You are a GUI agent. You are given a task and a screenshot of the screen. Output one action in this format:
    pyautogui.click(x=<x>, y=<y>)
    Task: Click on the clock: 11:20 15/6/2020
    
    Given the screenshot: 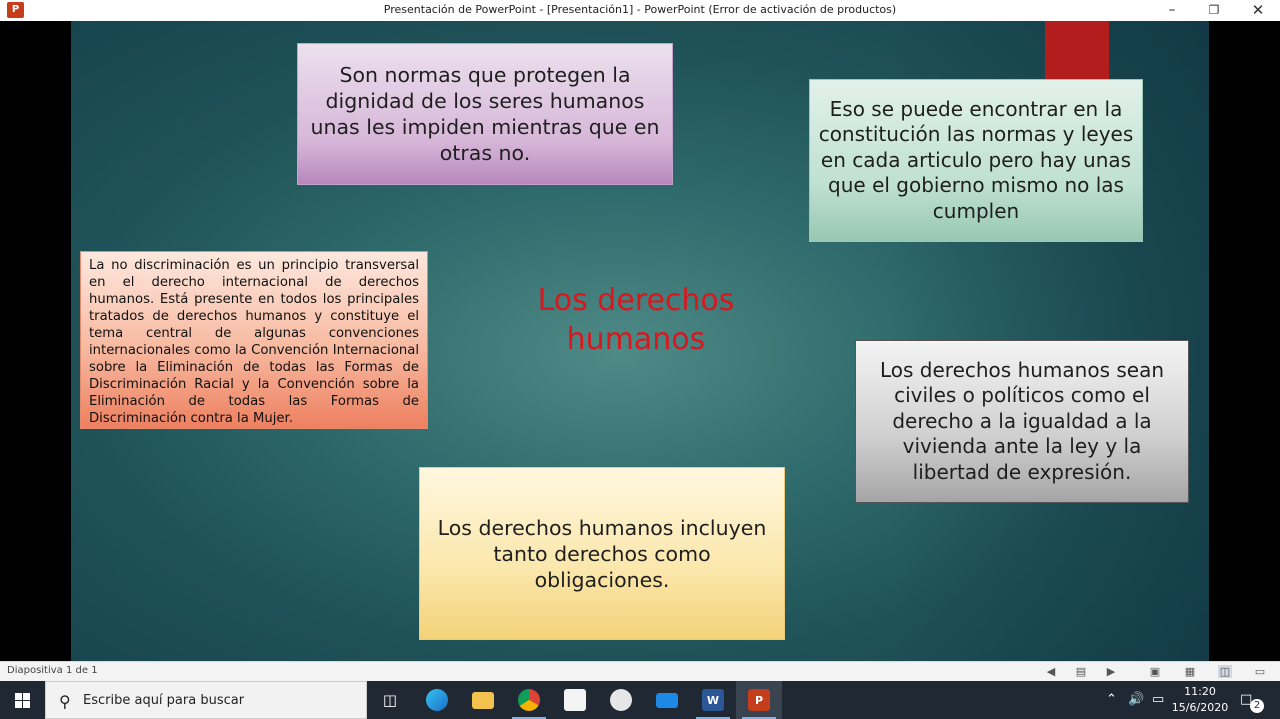 What is the action you would take?
    pyautogui.click(x=1200, y=700)
    